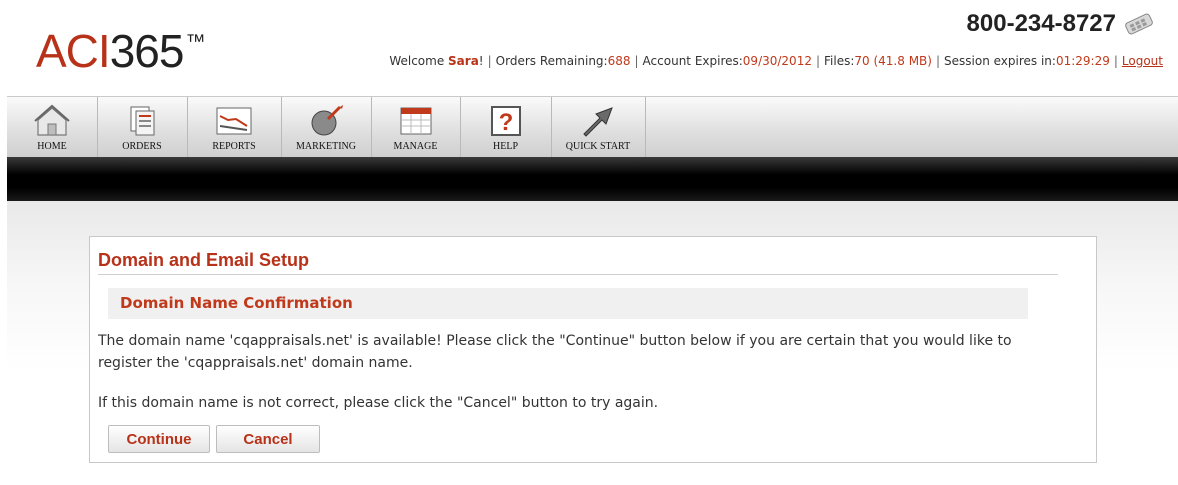  Describe the element at coordinates (598, 122) in the screenshot. I see `quick-start-icon` at that location.